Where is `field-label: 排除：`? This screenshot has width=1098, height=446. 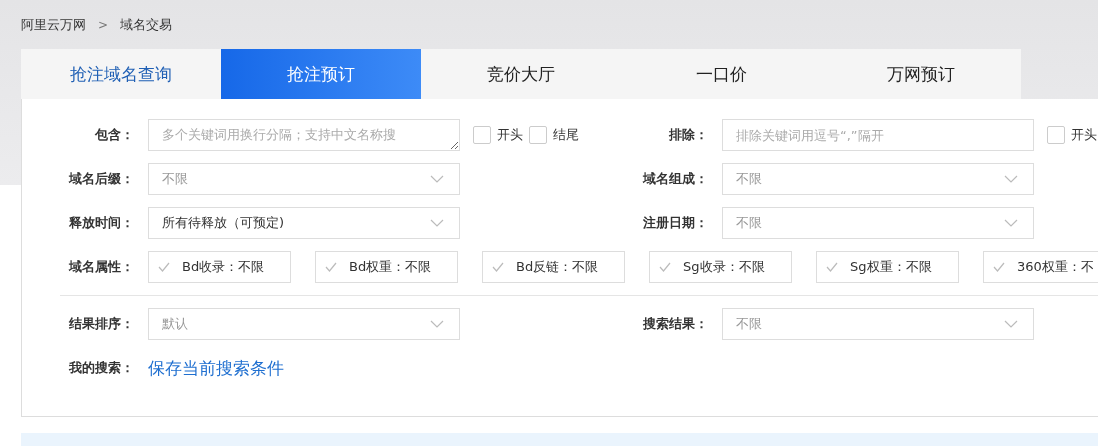
field-label: 排除： is located at coordinates (688, 135).